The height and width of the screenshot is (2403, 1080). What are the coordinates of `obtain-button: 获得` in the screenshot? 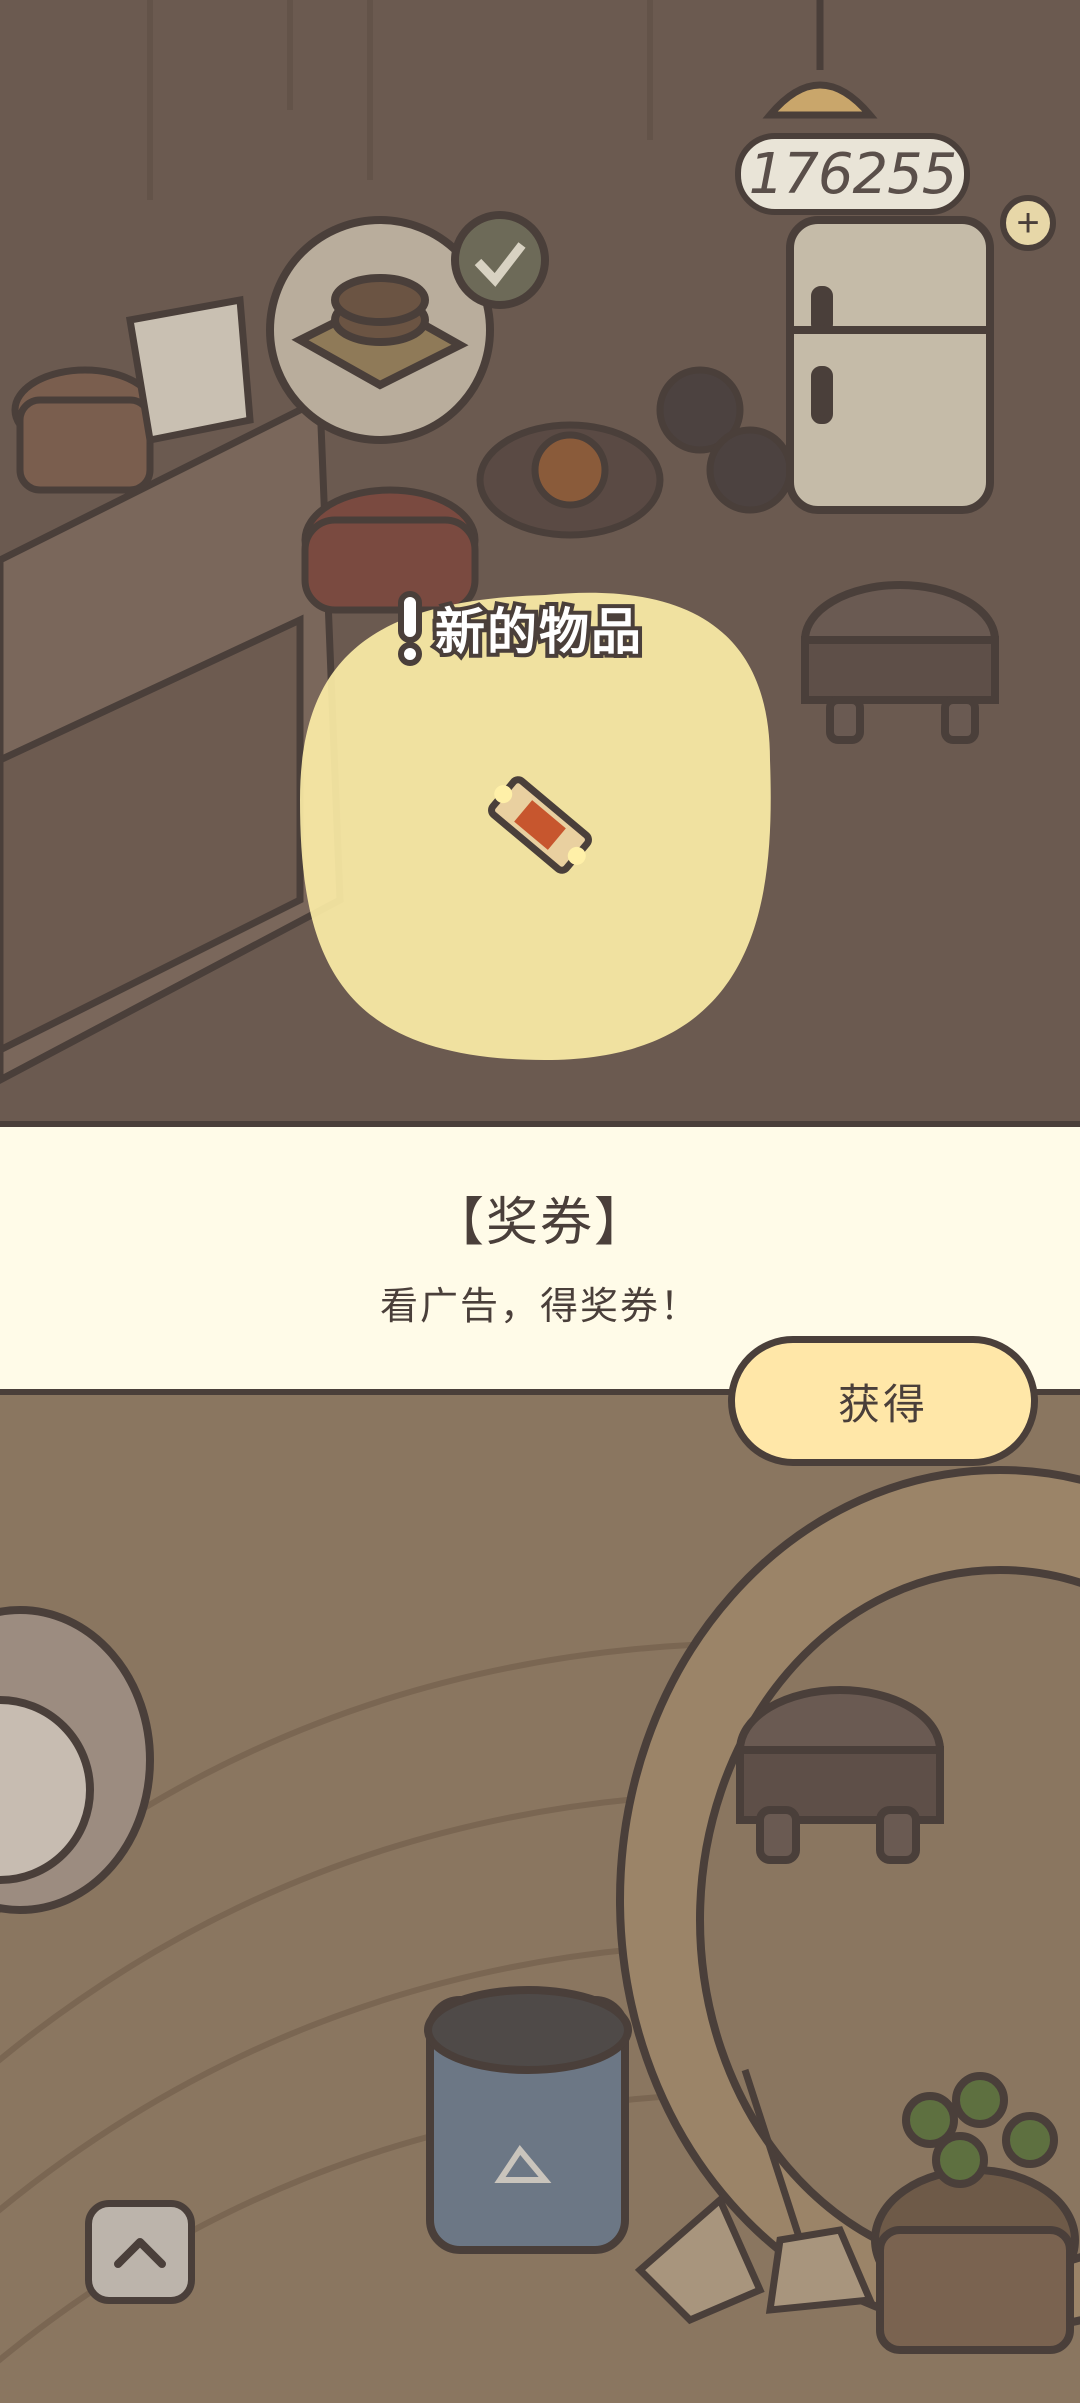 It's located at (883, 1401).